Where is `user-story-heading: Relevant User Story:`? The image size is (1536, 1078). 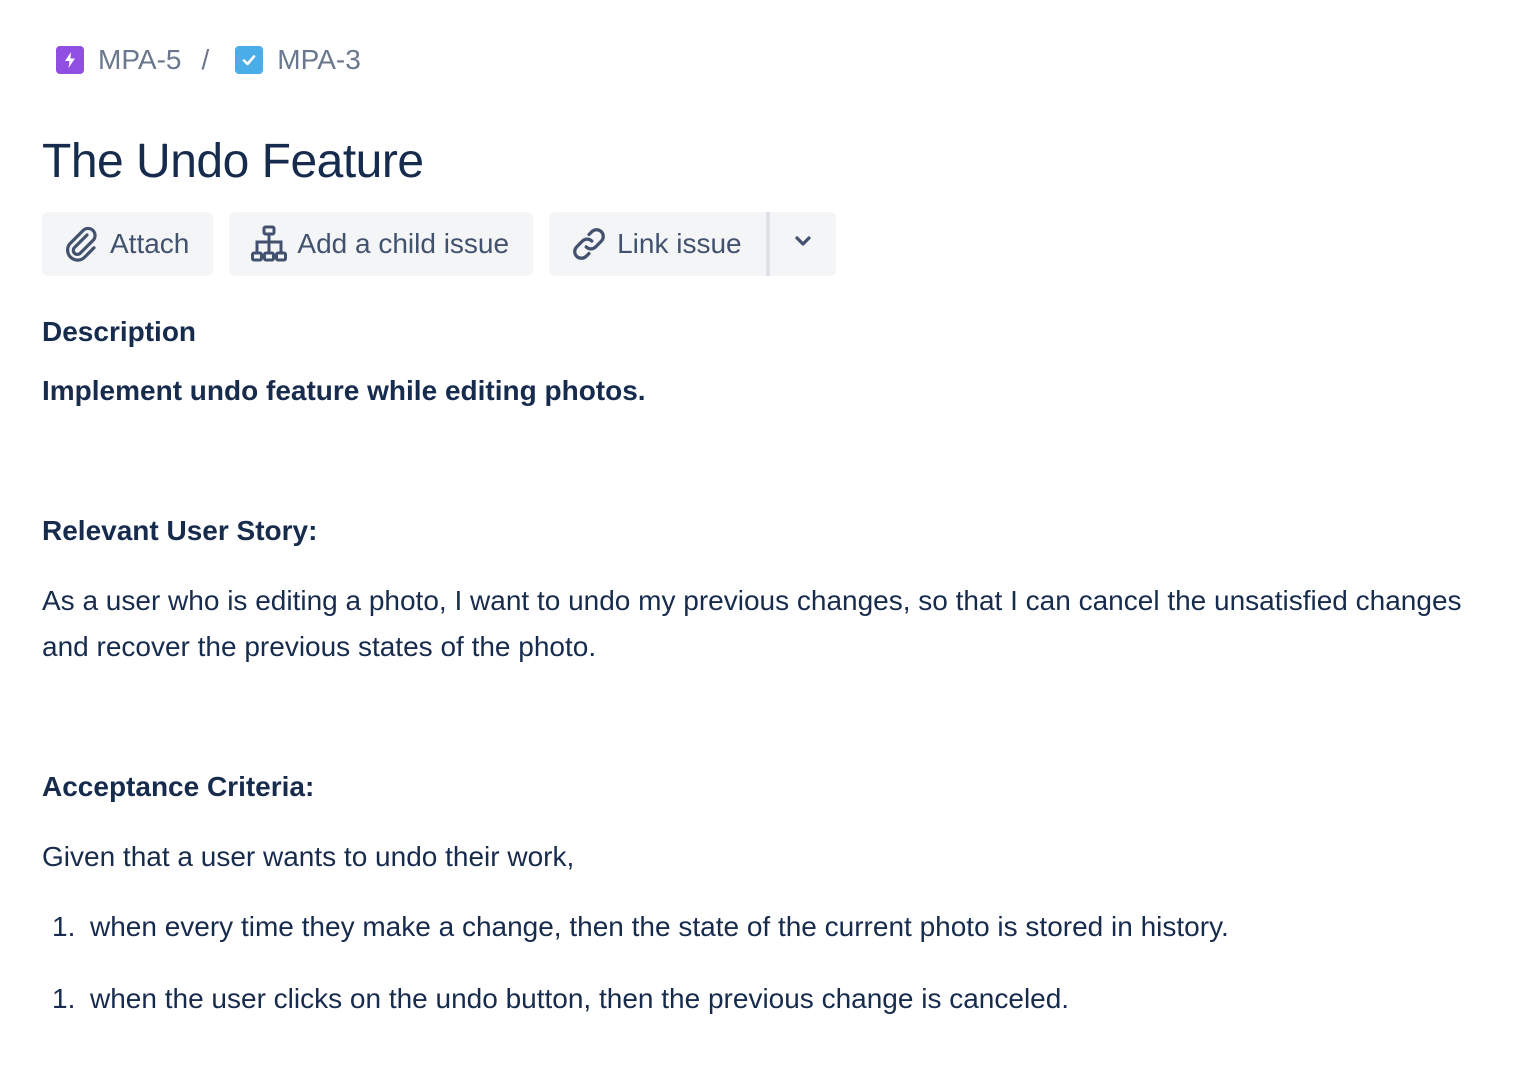 user-story-heading: Relevant User Story: is located at coordinates (180, 530).